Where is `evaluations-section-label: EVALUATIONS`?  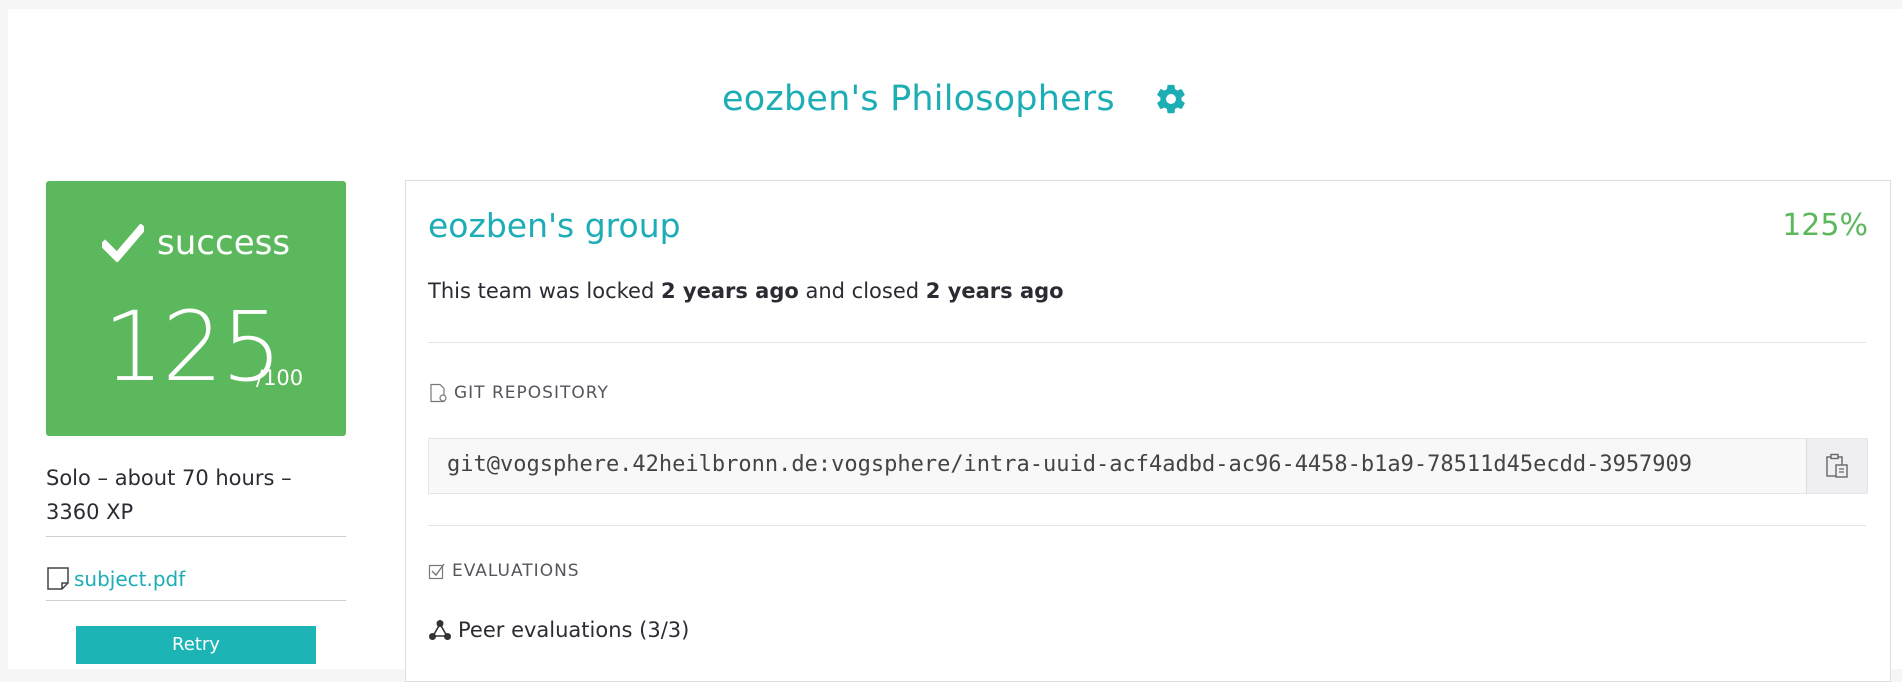 evaluations-section-label: EVALUATIONS is located at coordinates (504, 571).